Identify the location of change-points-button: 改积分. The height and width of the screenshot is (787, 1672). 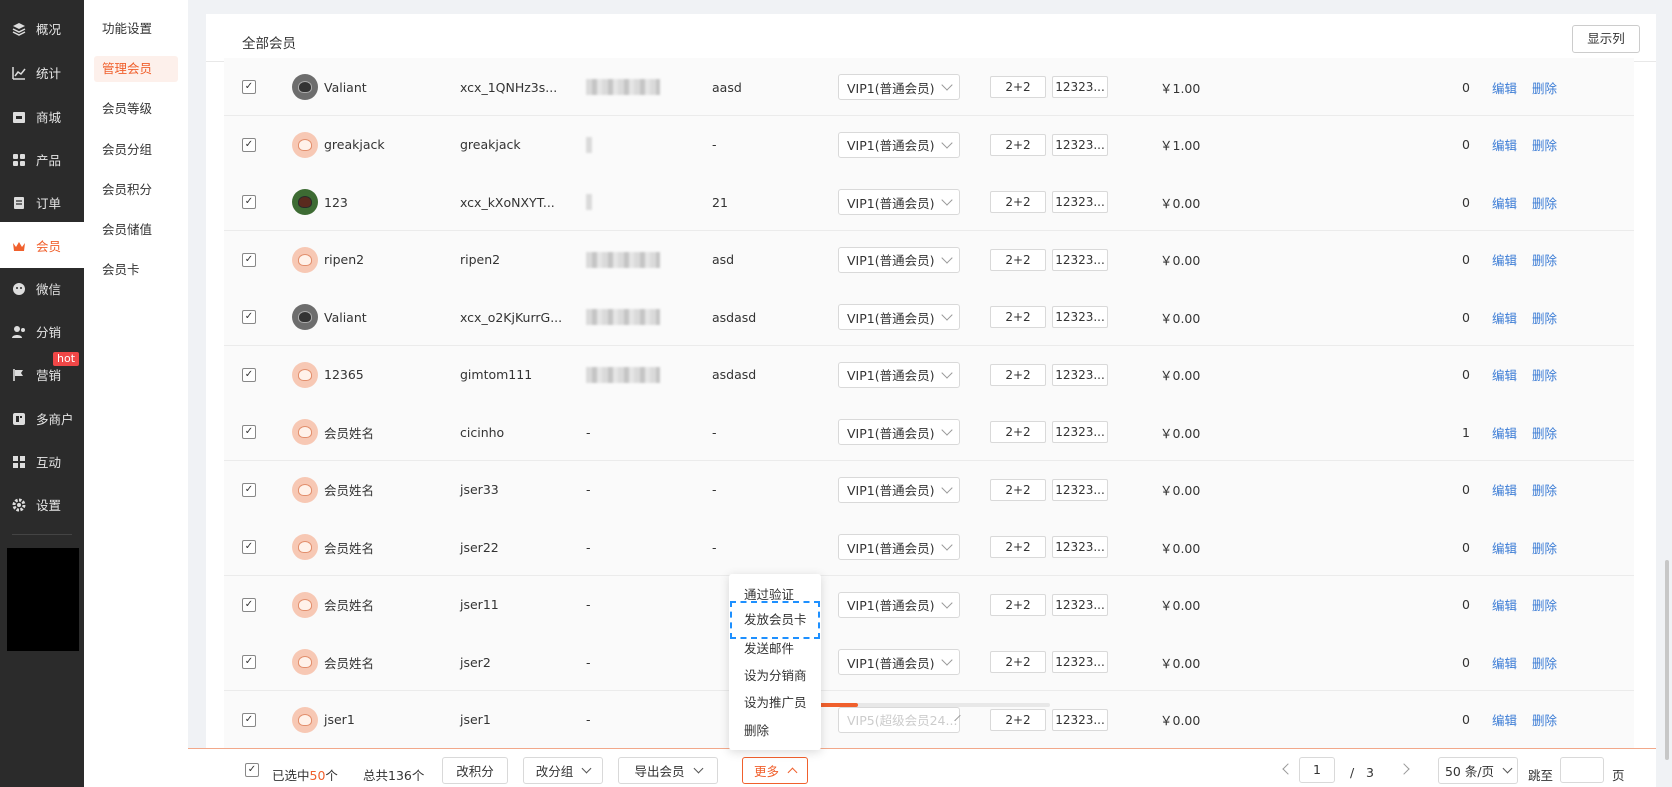
(475, 770).